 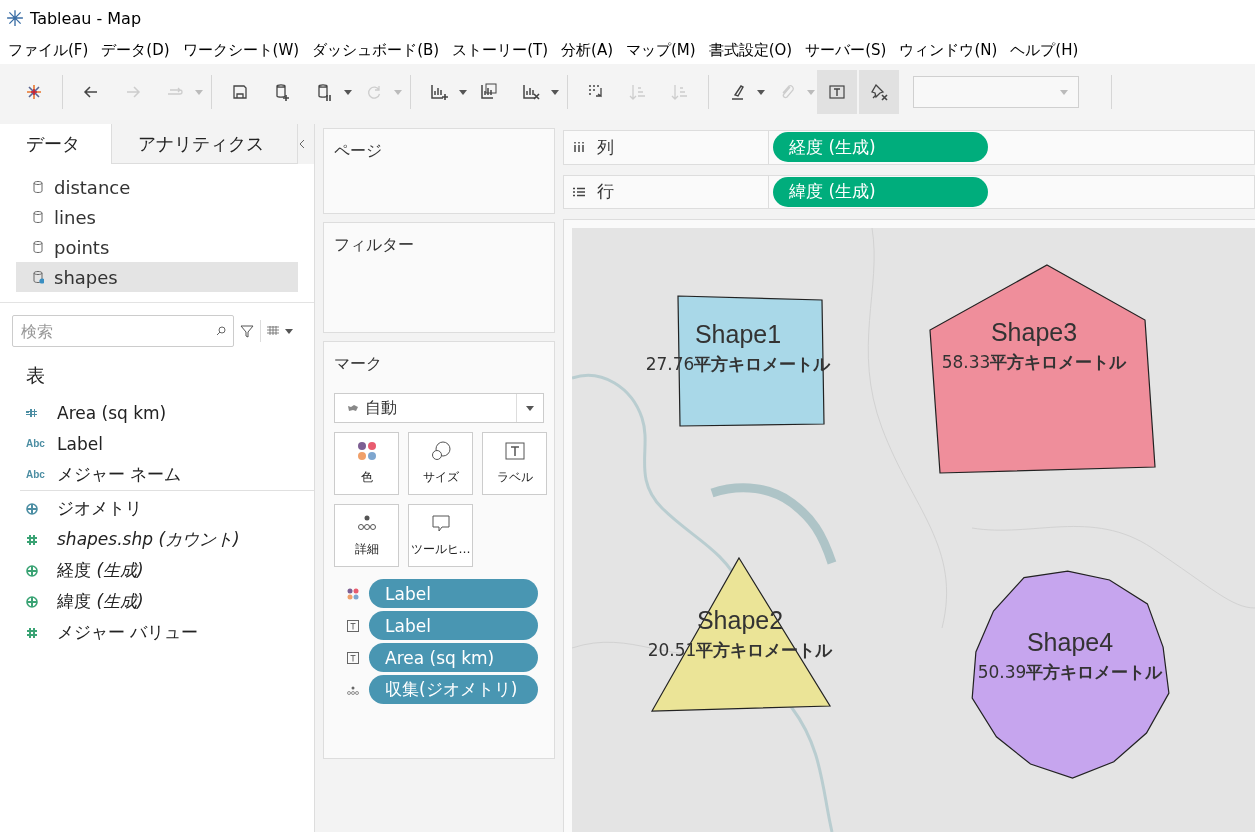 What do you see at coordinates (374, 245) in the screenshot?
I see `filters-title: フィルター` at bounding box center [374, 245].